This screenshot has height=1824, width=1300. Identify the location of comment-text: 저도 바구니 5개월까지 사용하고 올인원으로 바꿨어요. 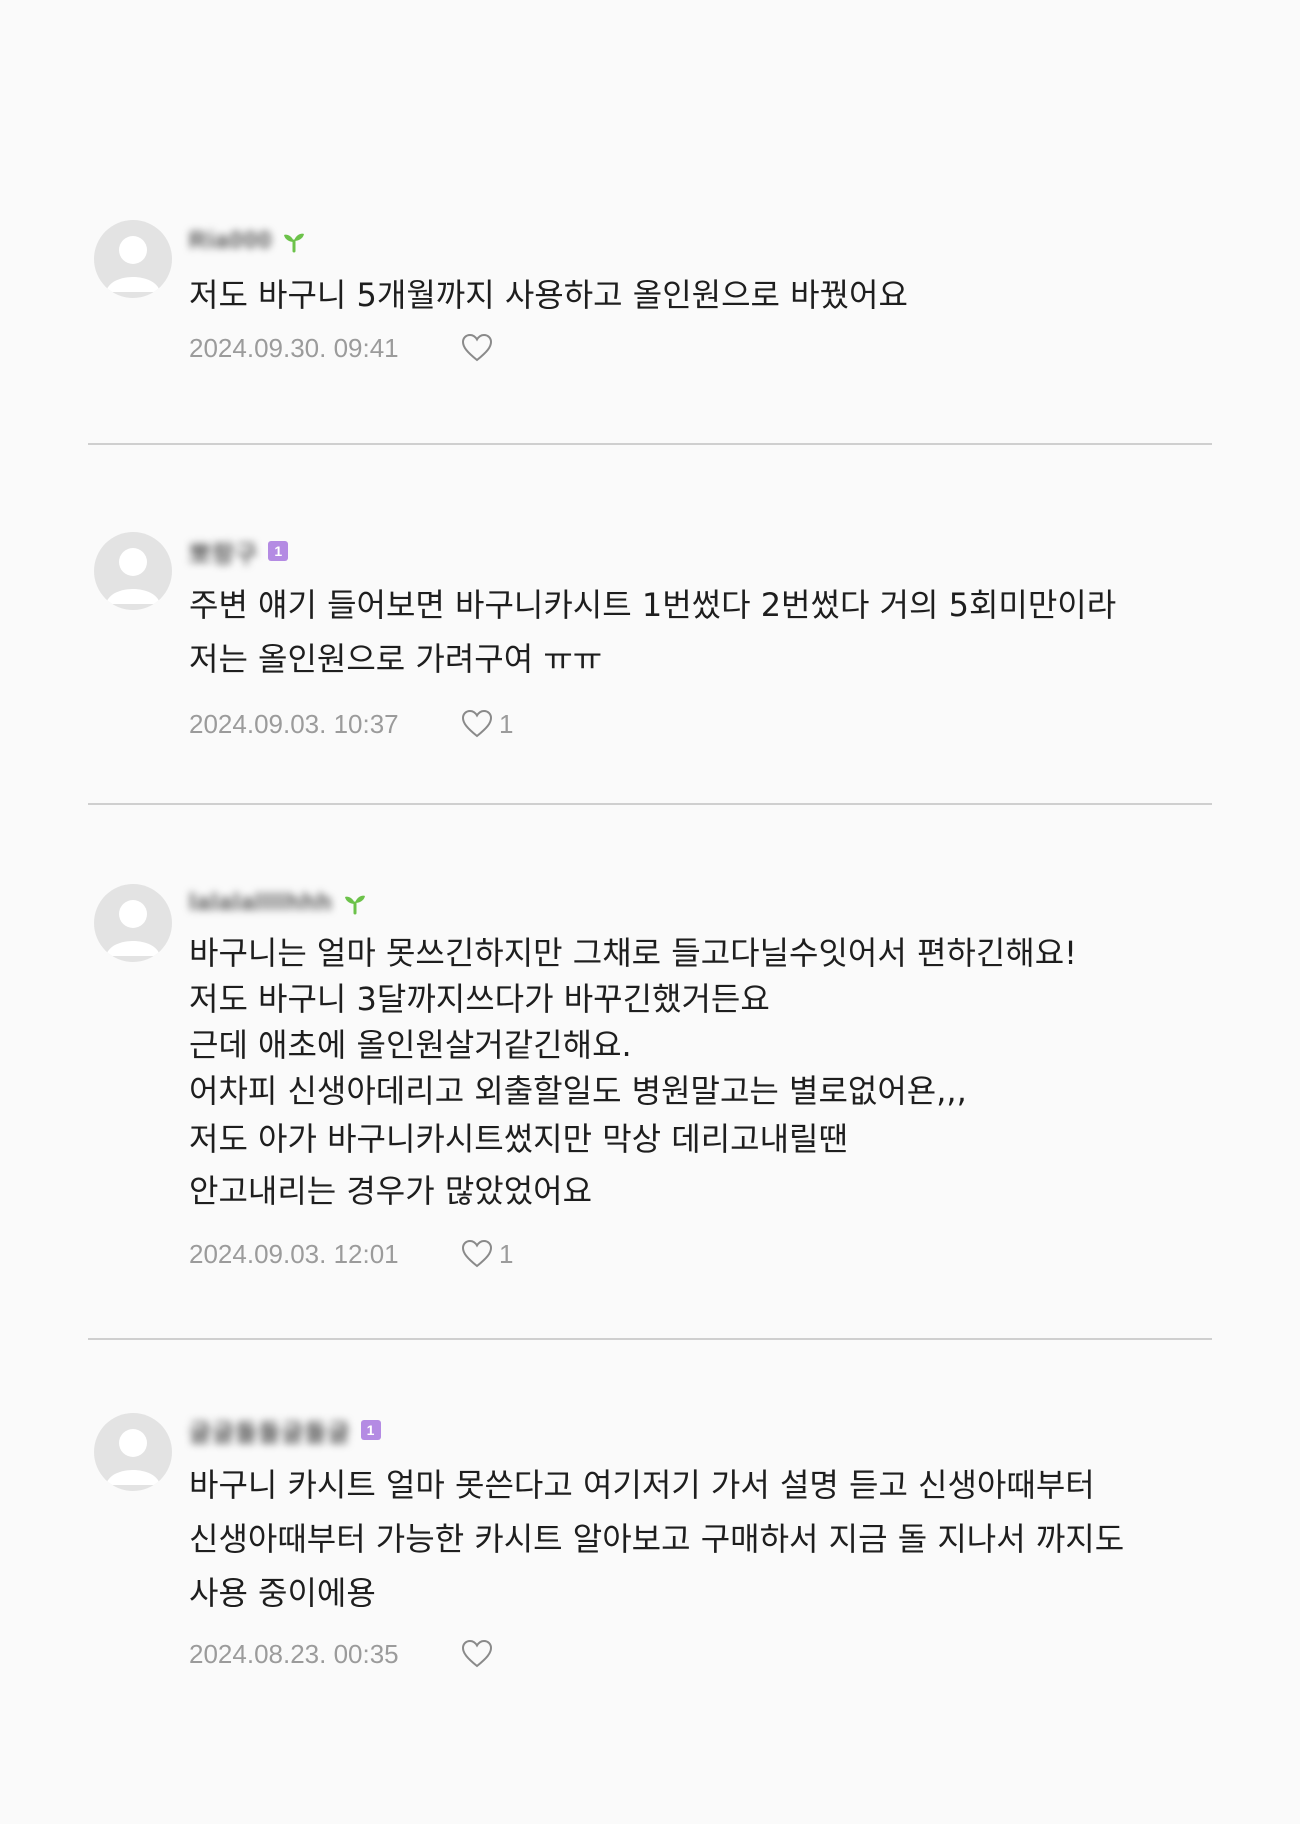
(709, 295).